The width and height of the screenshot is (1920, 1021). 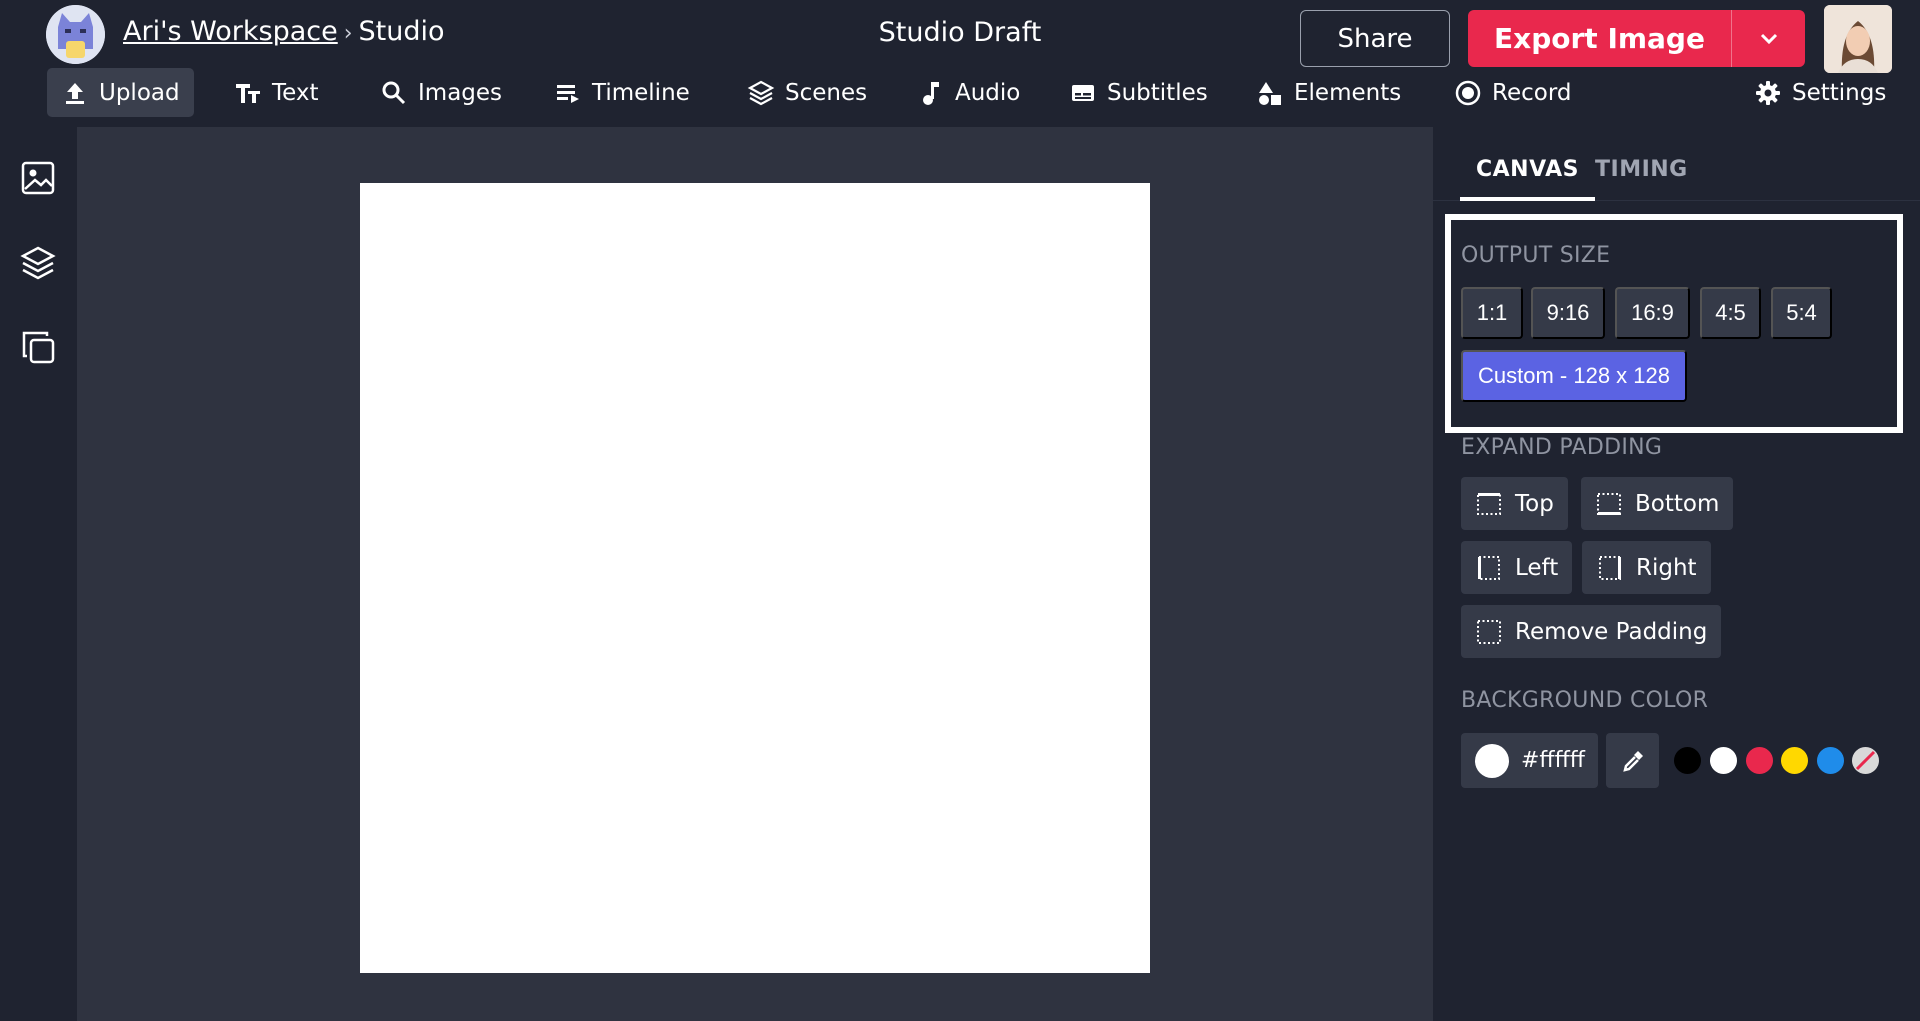 What do you see at coordinates (1723, 760) in the screenshot?
I see `swatch-white` at bounding box center [1723, 760].